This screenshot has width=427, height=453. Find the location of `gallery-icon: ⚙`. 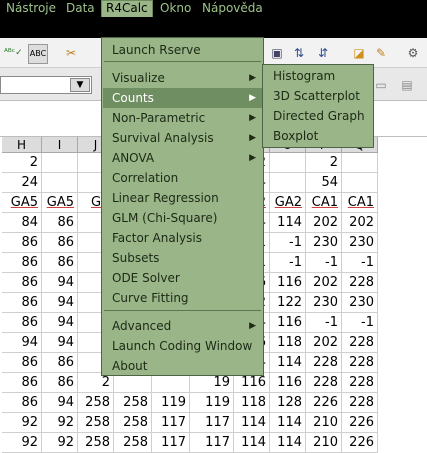

gallery-icon: ⚙ is located at coordinates (413, 53).